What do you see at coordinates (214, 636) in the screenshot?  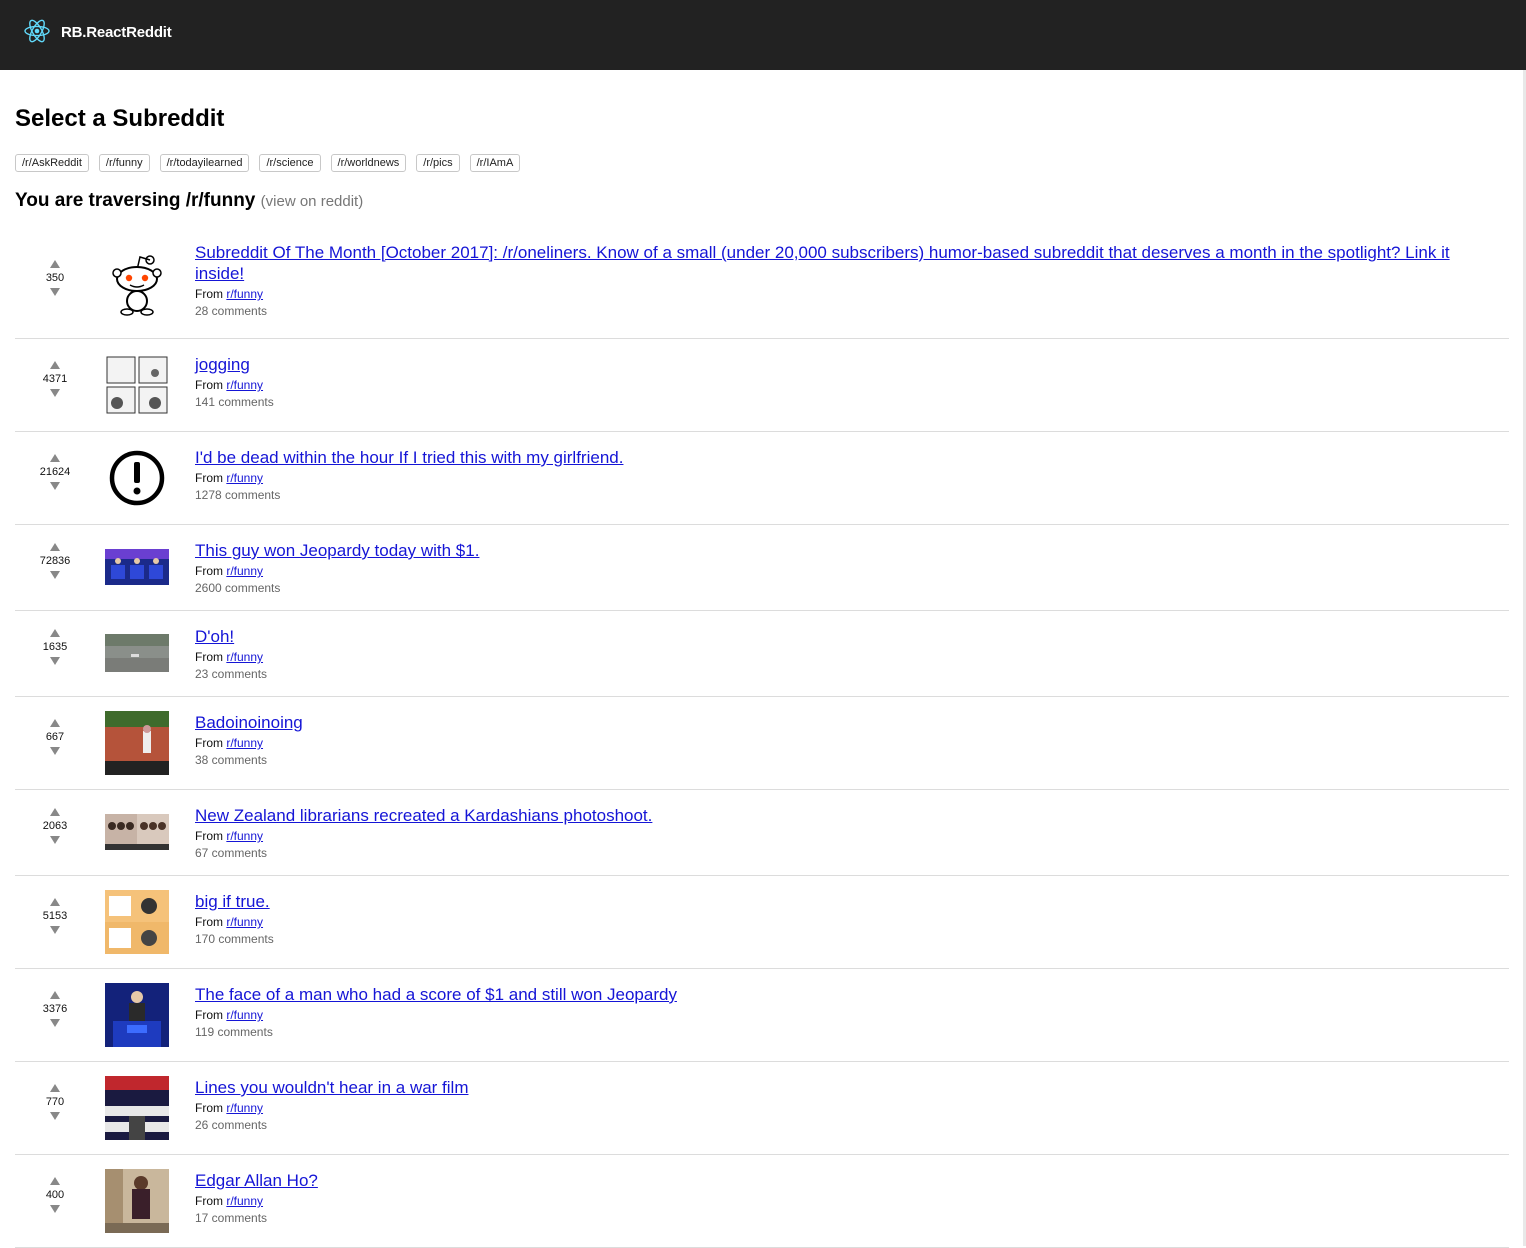 I see `post-title-link: D'oh!` at bounding box center [214, 636].